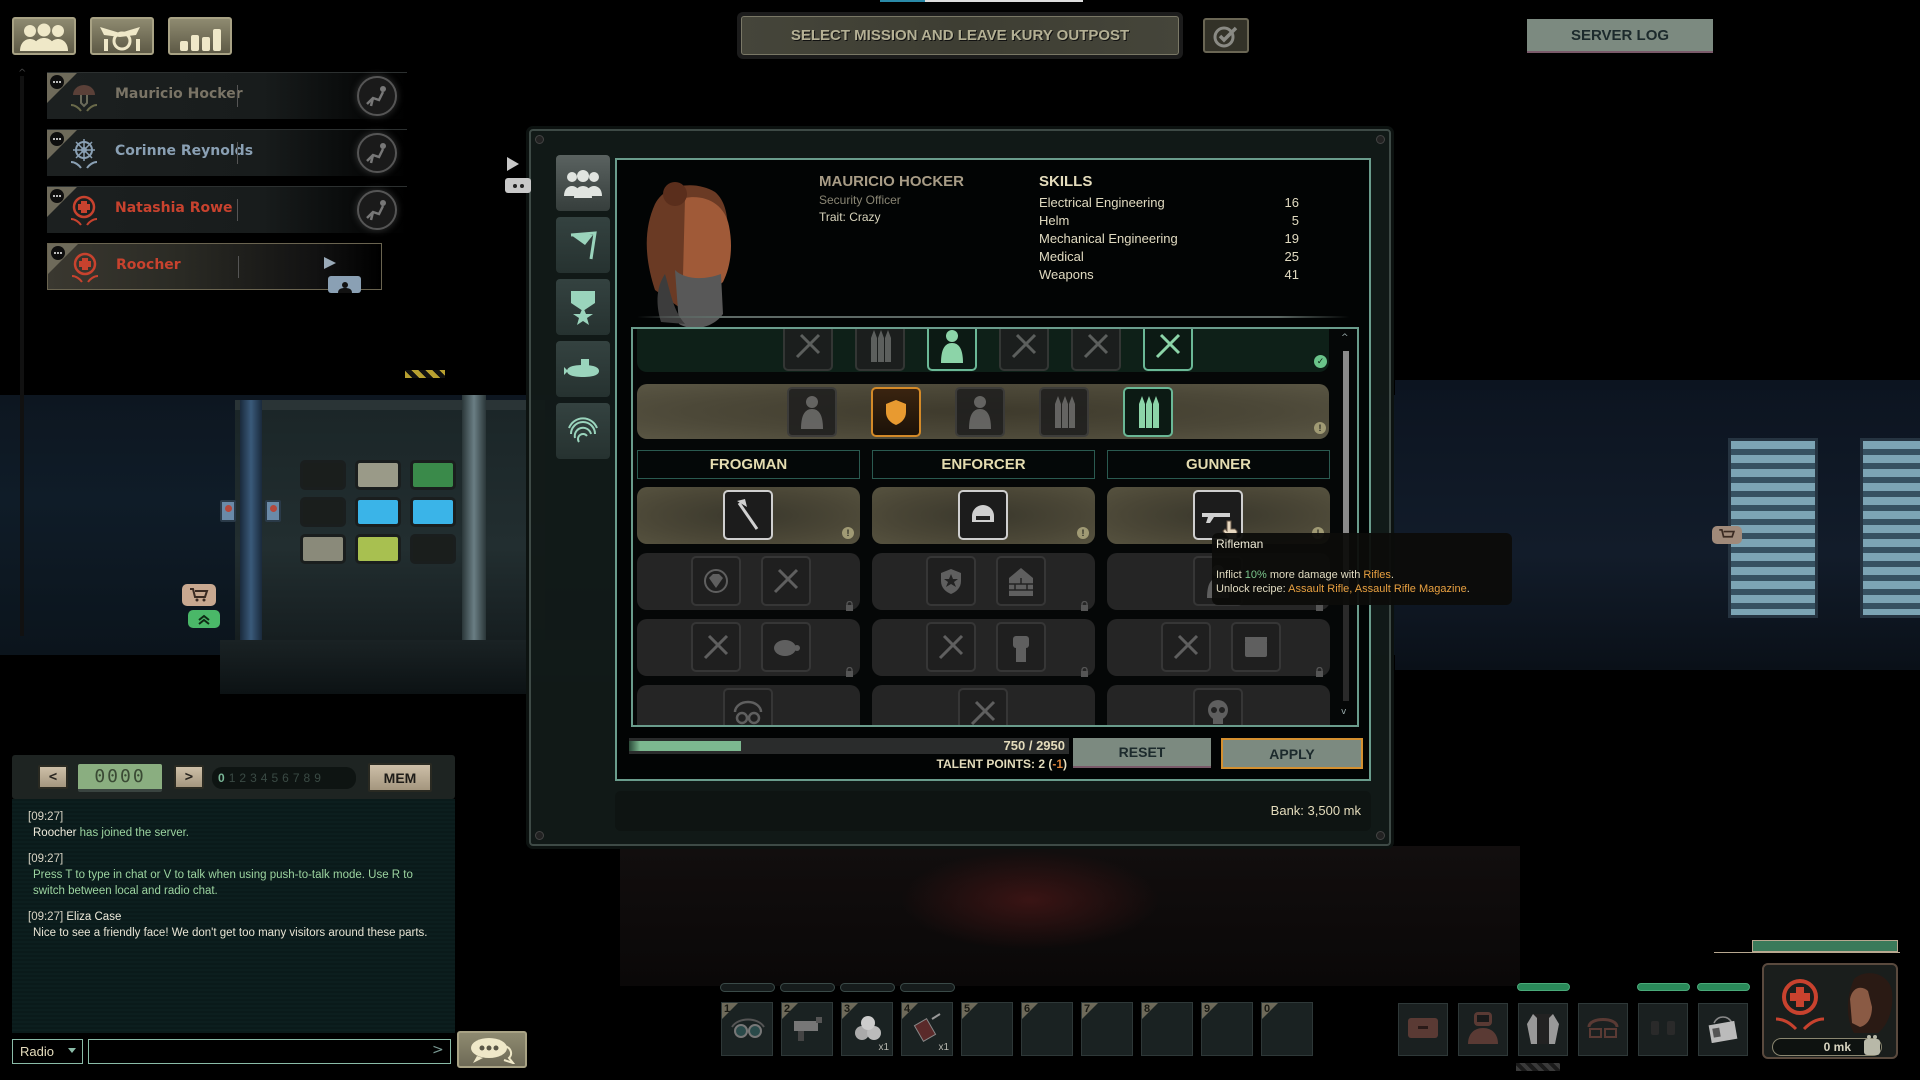 This screenshot has height=1080, width=1920. Describe the element at coordinates (1287, 1029) in the screenshot. I see `hotbar-slot: 0` at that location.